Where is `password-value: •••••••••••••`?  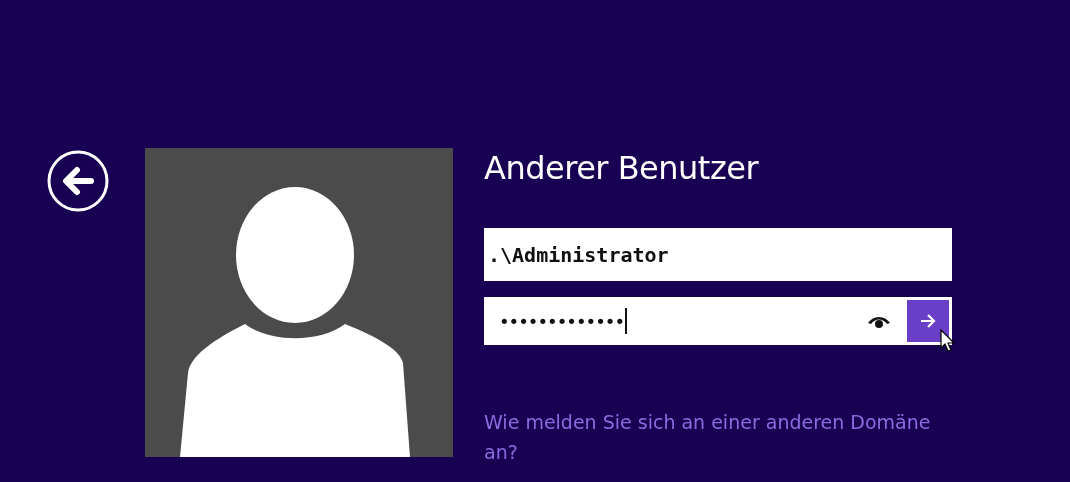 password-value: ••••••••••••• is located at coordinates (562, 321).